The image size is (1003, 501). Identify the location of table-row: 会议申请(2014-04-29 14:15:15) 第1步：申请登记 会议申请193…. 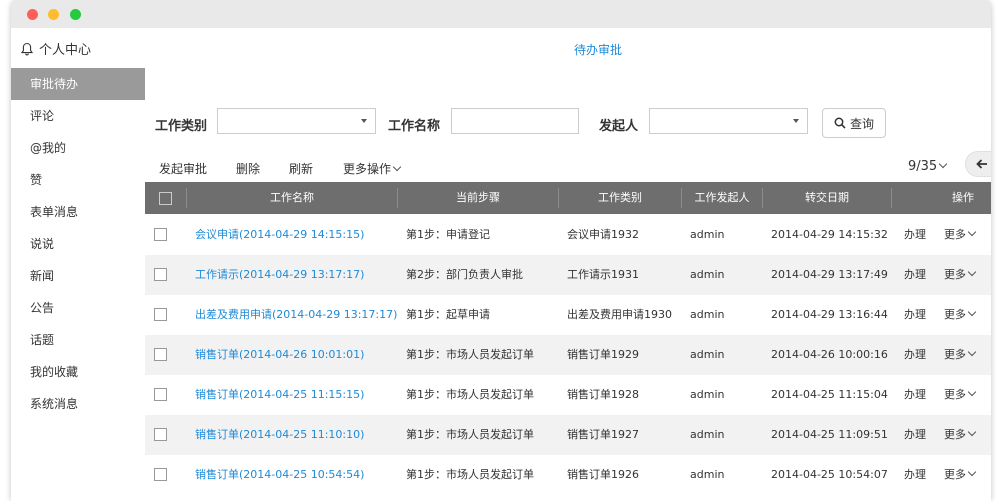
(568, 235).